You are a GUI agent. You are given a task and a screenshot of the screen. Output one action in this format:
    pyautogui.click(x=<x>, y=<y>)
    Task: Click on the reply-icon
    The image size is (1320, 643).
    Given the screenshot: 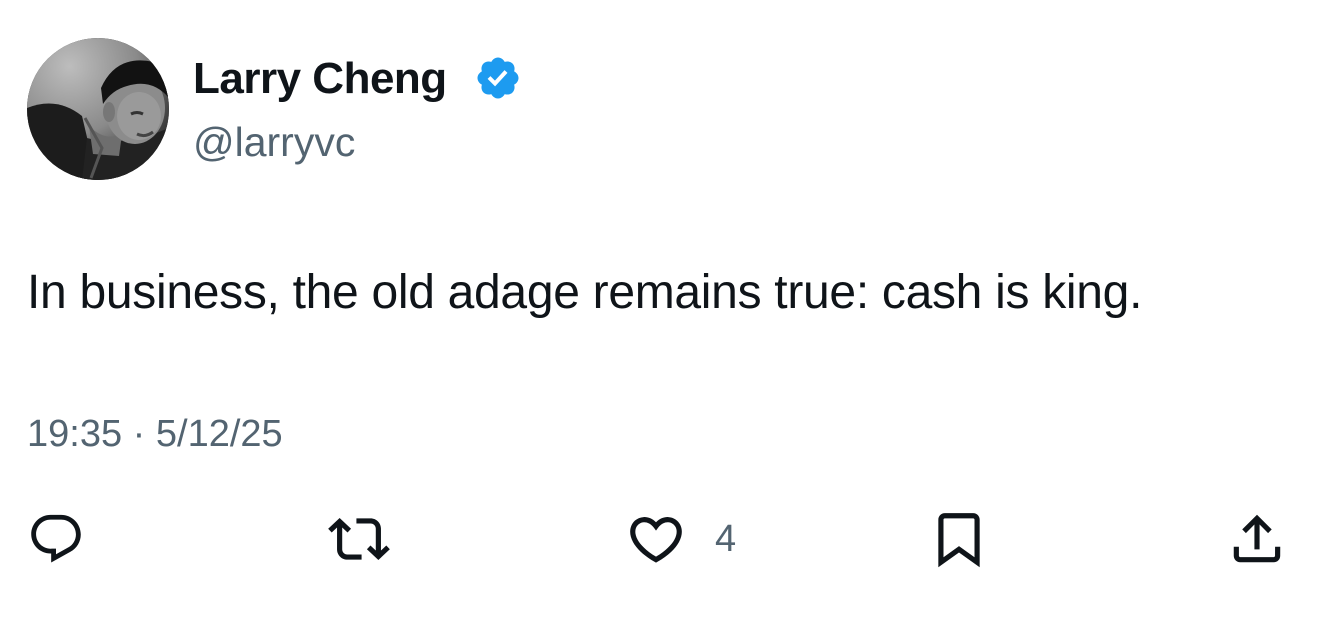 What is the action you would take?
    pyautogui.click(x=56, y=538)
    